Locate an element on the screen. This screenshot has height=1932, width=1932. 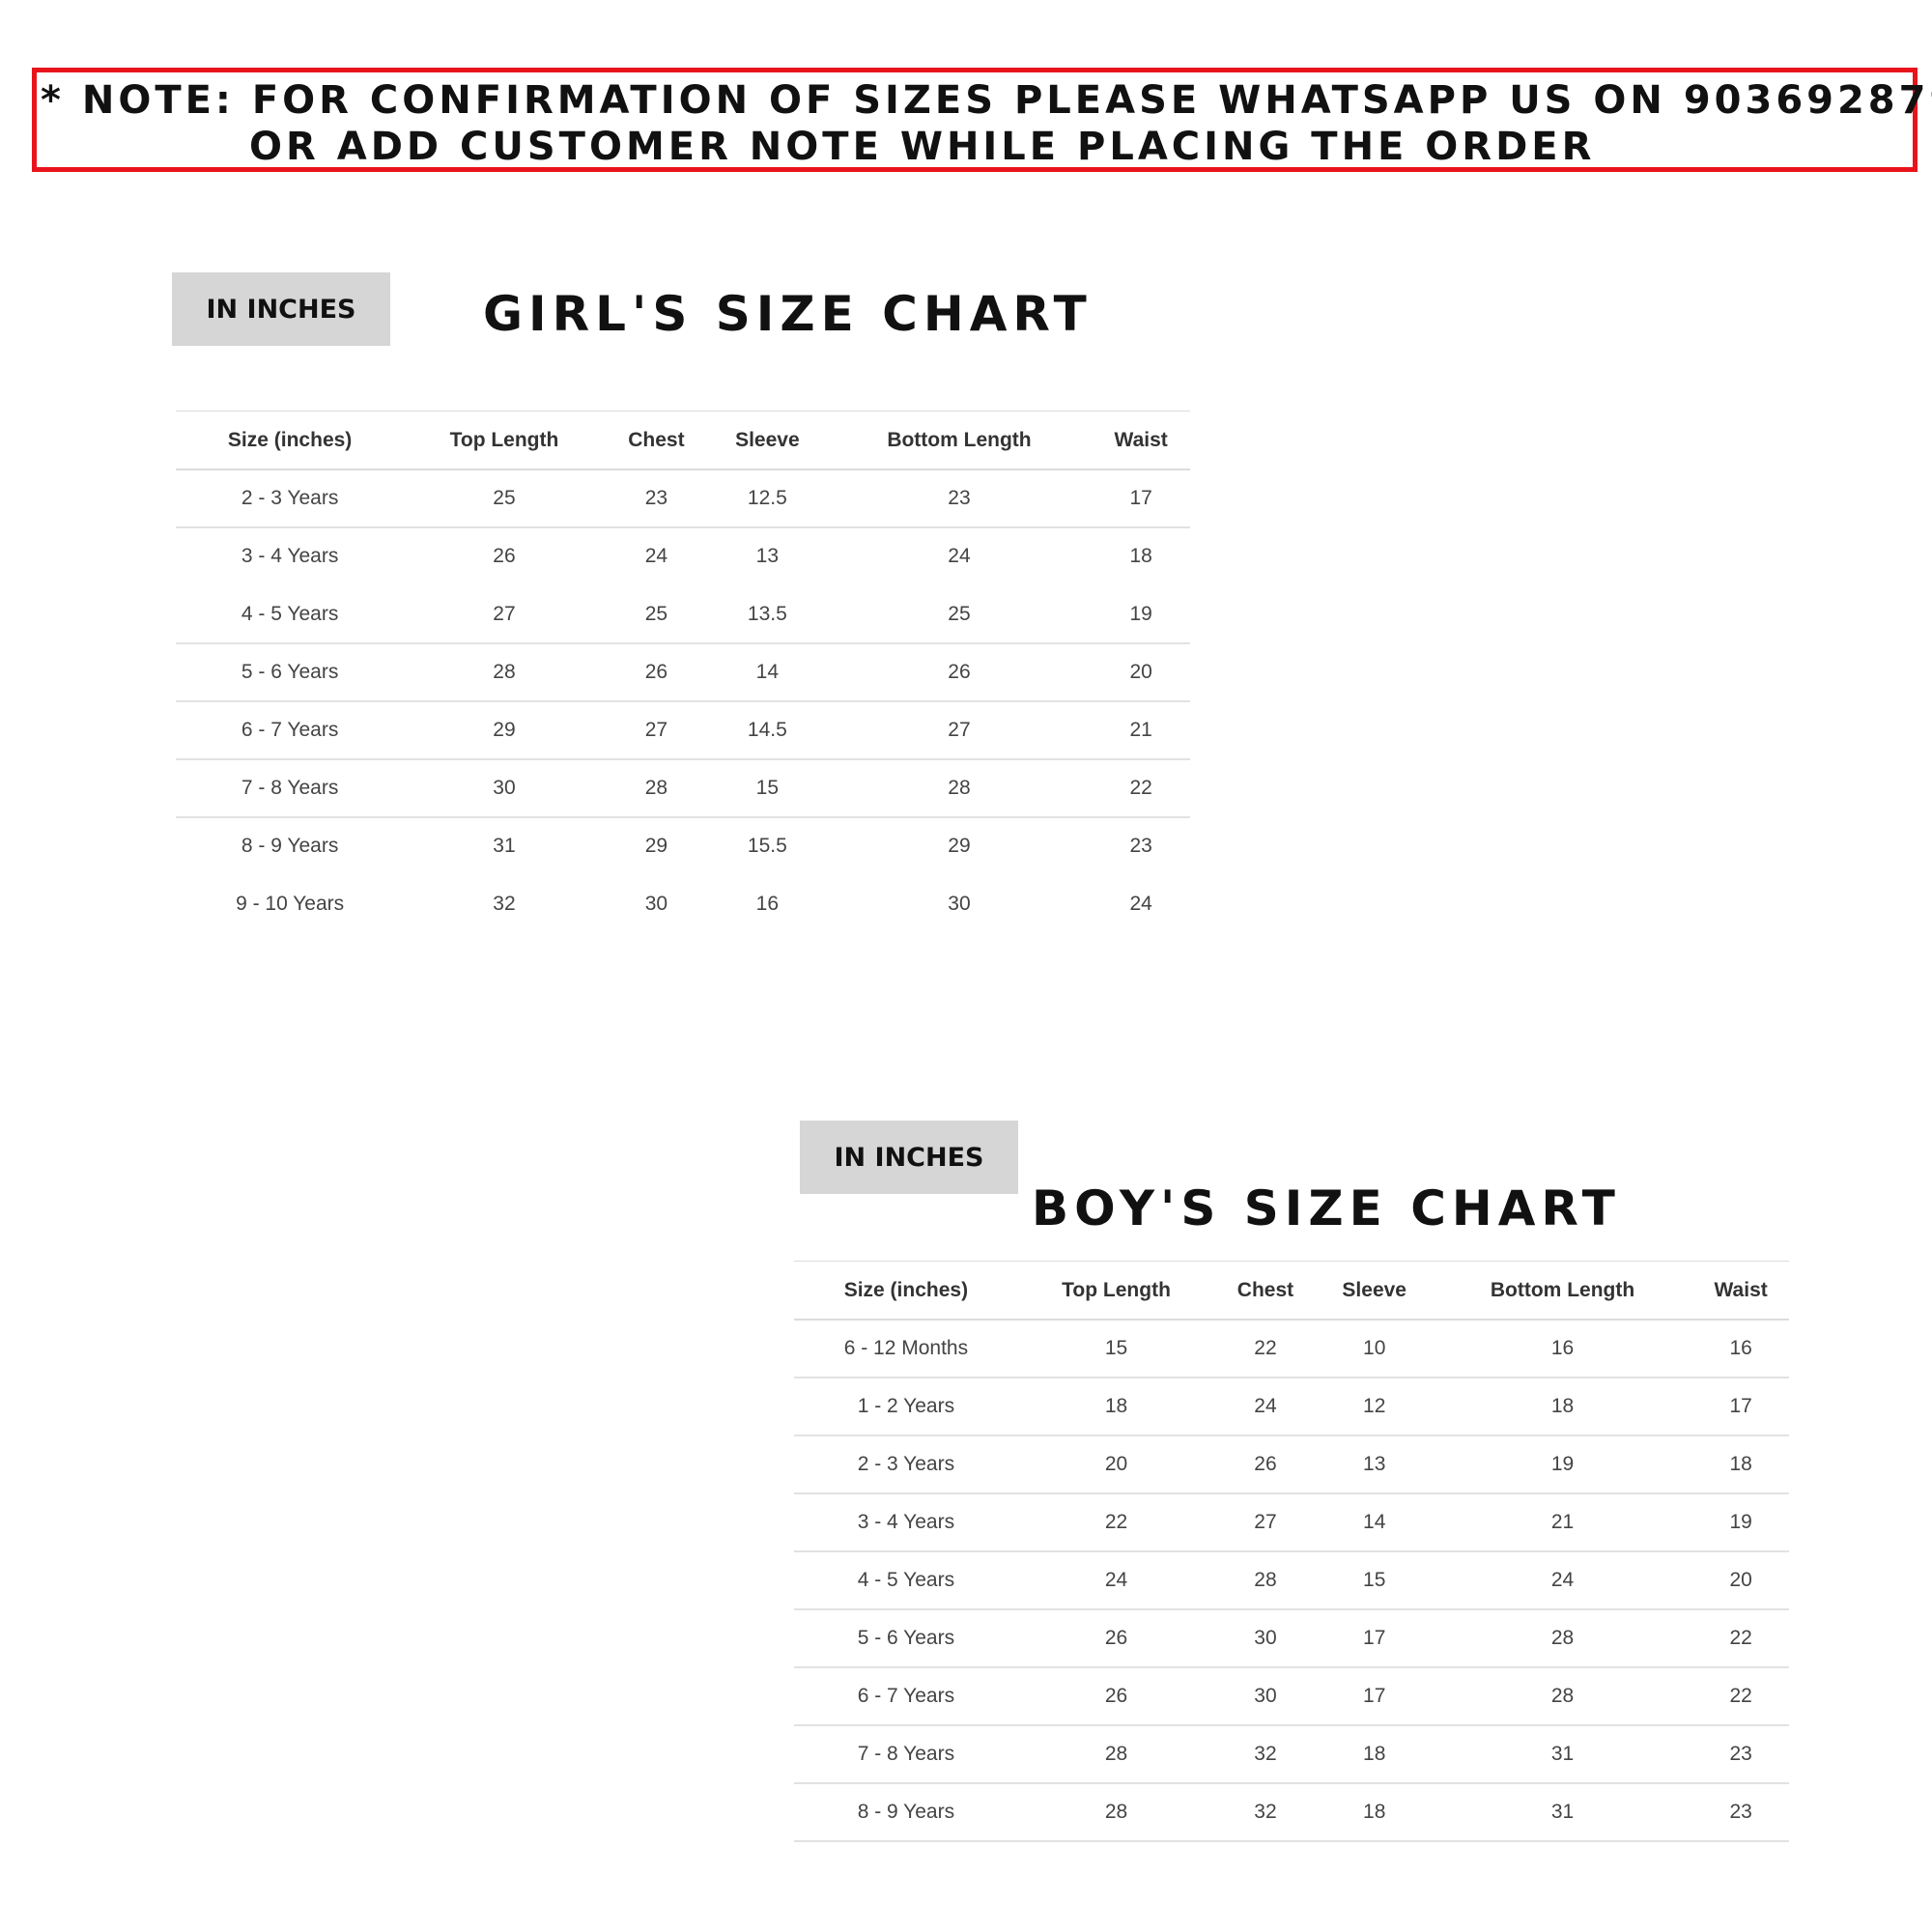
table-row: 2 - 3 Years 20 26 13 19 18 is located at coordinates (1291, 1464).